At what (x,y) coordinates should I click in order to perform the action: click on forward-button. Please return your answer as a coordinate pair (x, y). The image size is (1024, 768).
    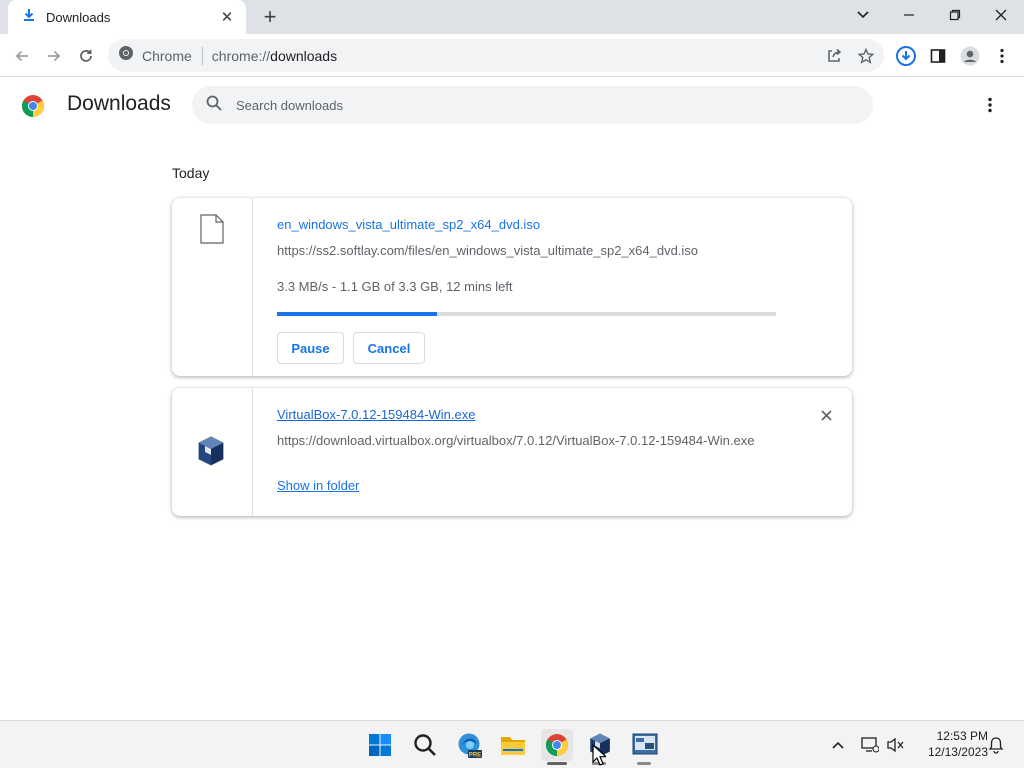
    Looking at the image, I should click on (54, 56).